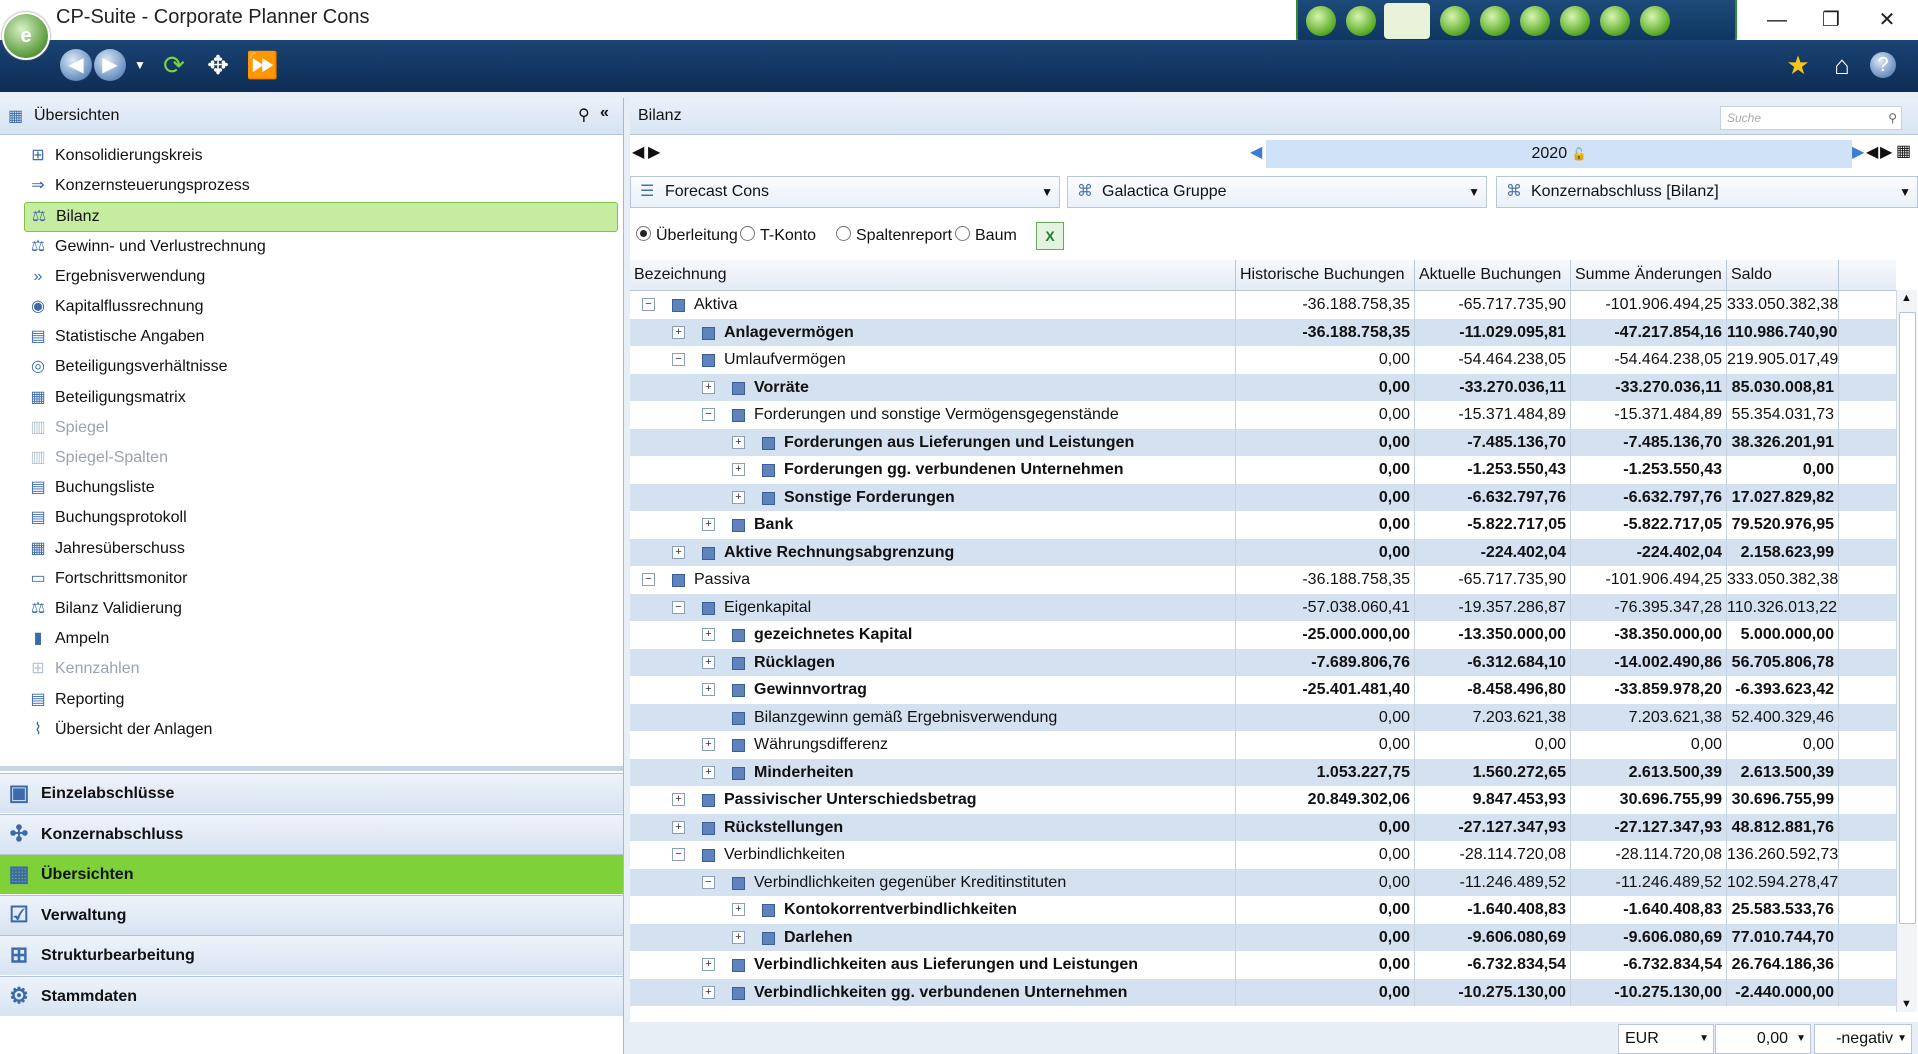  What do you see at coordinates (1495, 21) in the screenshot?
I see `globe-icon` at bounding box center [1495, 21].